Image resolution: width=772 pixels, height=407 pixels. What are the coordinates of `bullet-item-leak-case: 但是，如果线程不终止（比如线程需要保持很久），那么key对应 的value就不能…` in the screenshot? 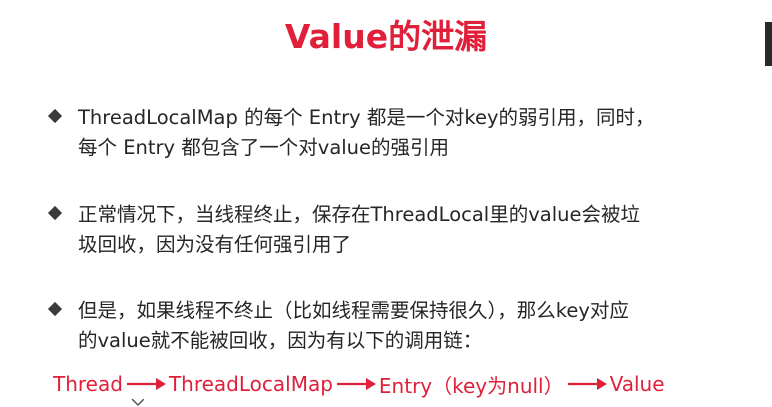 It's located at (401, 326).